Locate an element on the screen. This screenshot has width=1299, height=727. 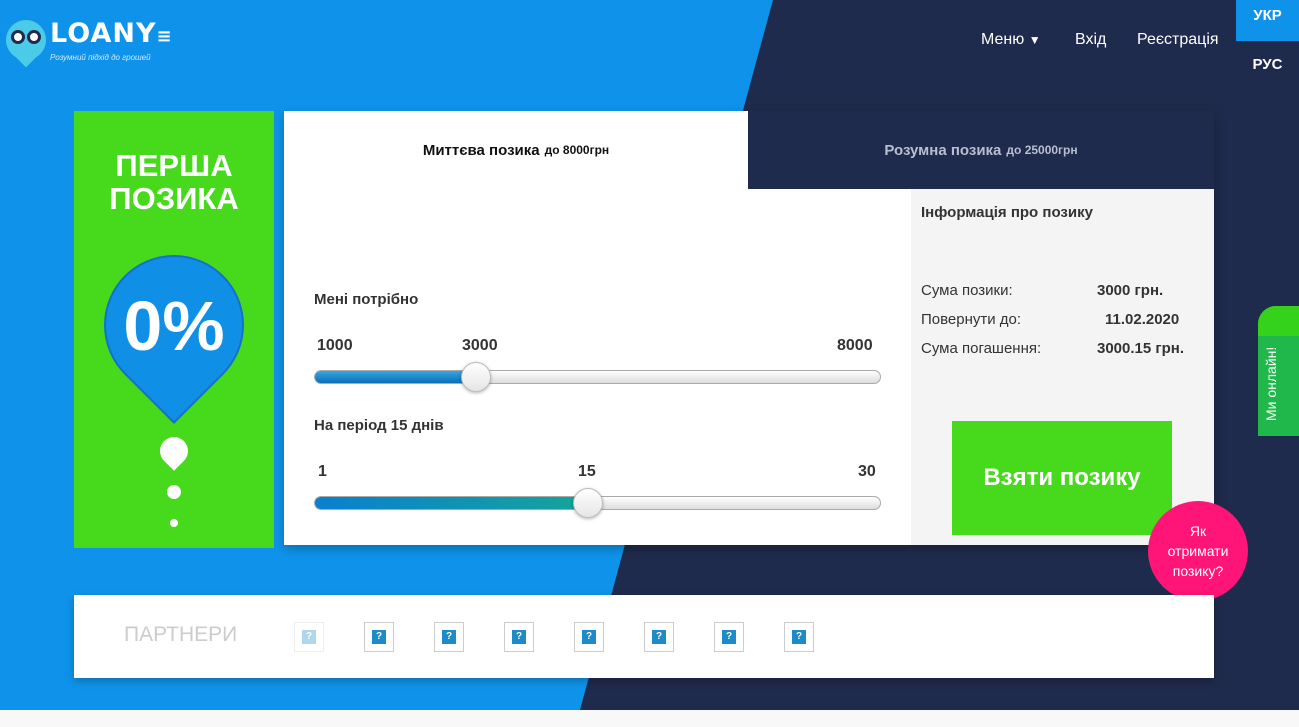
tab-smart-loan: Розумна позика до 25000грн is located at coordinates (981, 150).